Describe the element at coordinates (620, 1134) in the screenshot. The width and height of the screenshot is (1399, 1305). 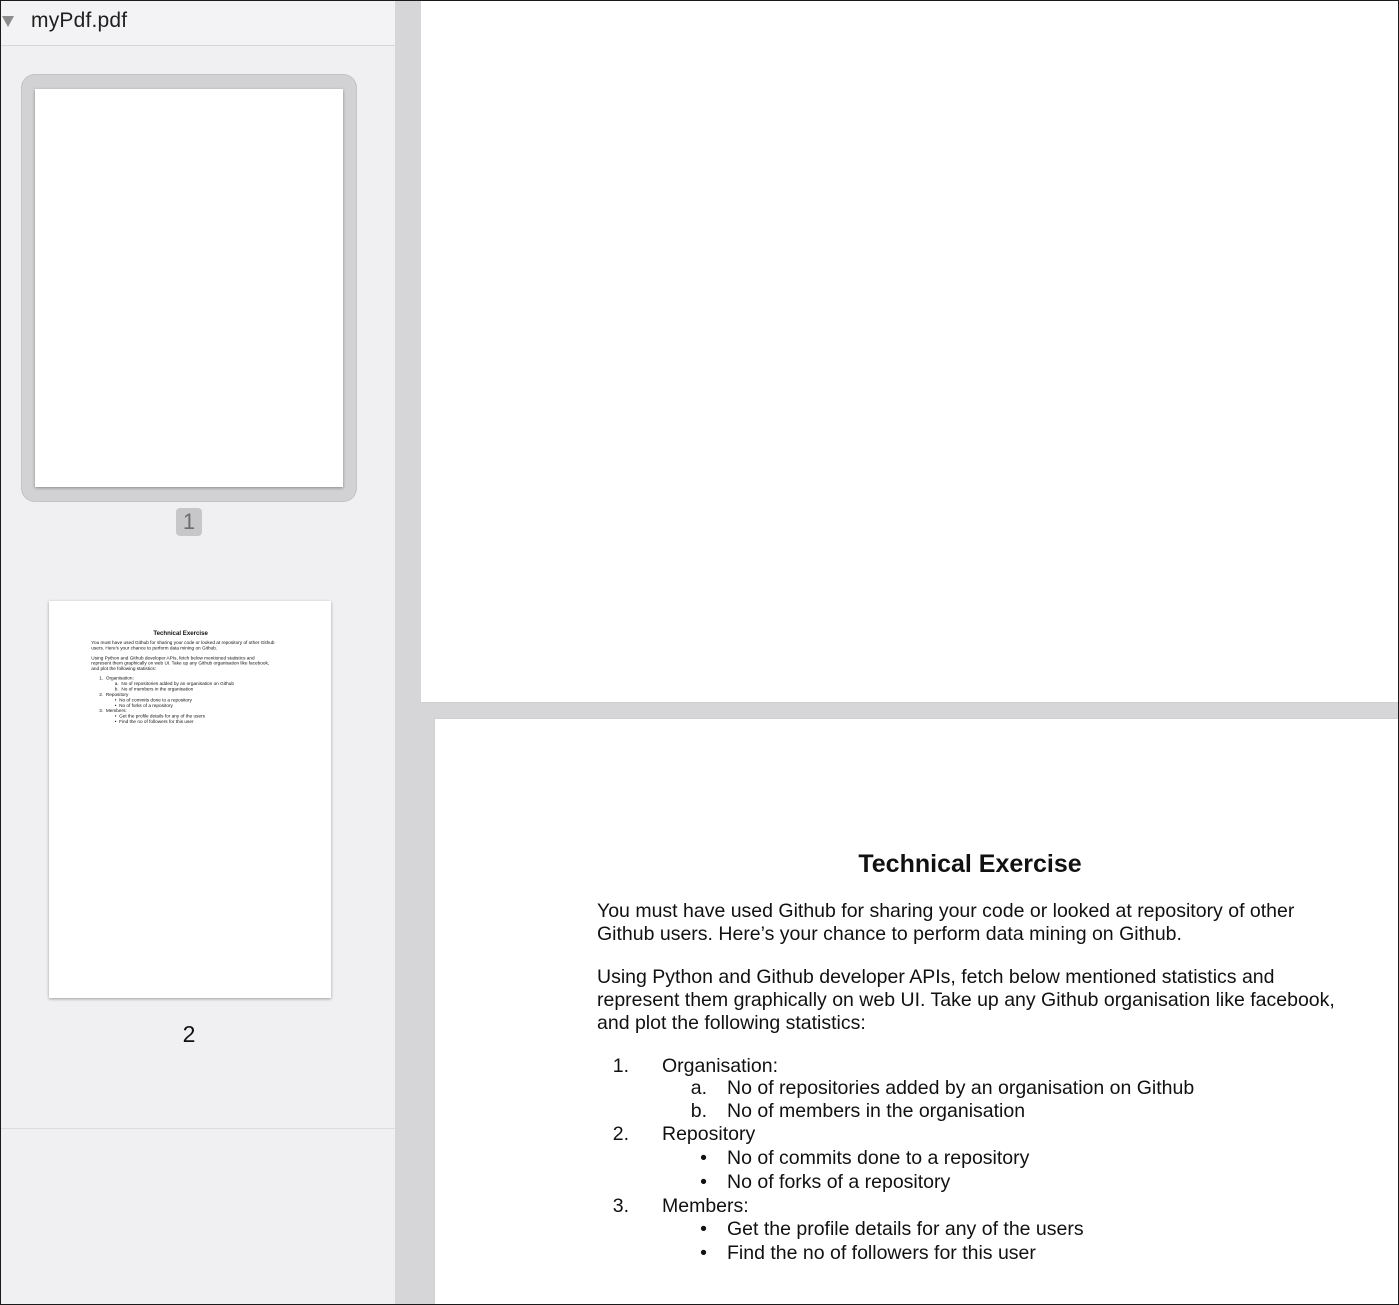
I see `list-marker: 2.` at that location.